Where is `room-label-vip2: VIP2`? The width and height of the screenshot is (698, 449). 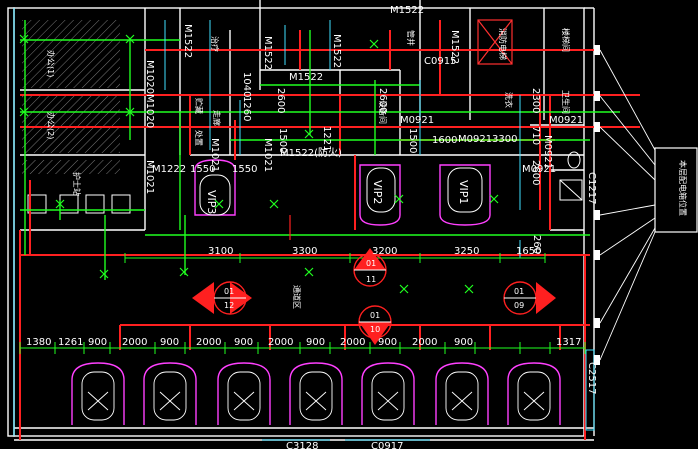 room-label-vip2: VIP2 is located at coordinates (377, 192).